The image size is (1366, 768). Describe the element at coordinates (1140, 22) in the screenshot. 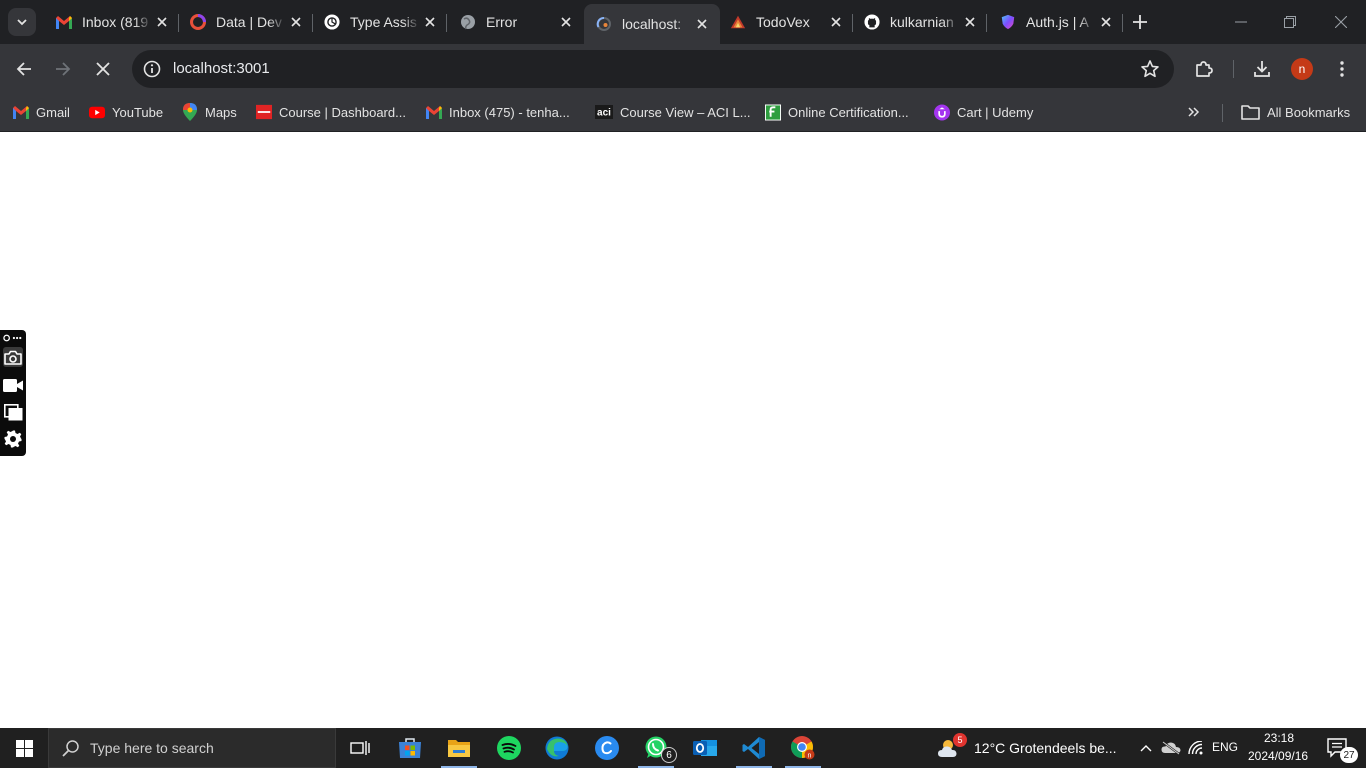

I see `new-tab-button` at that location.